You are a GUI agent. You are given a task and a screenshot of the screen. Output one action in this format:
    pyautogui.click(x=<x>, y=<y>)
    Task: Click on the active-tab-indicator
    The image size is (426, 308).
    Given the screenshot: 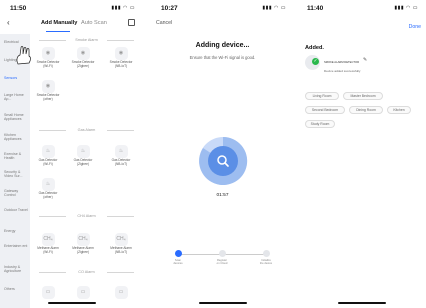 What is the action you would take?
    pyautogui.click(x=58, y=31)
    